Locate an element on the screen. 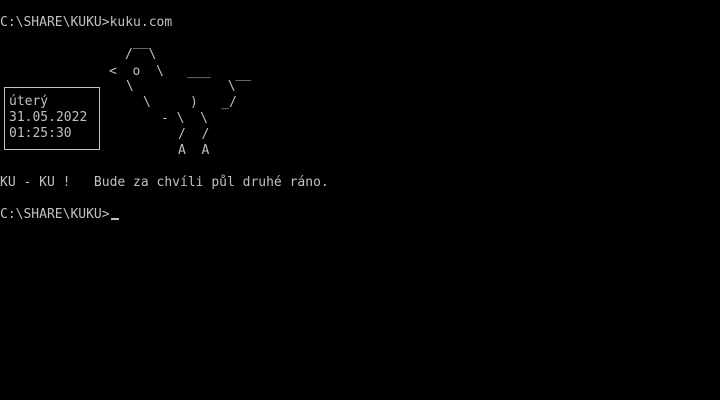 The image size is (720, 400). clock-day: úterý is located at coordinates (29, 101).